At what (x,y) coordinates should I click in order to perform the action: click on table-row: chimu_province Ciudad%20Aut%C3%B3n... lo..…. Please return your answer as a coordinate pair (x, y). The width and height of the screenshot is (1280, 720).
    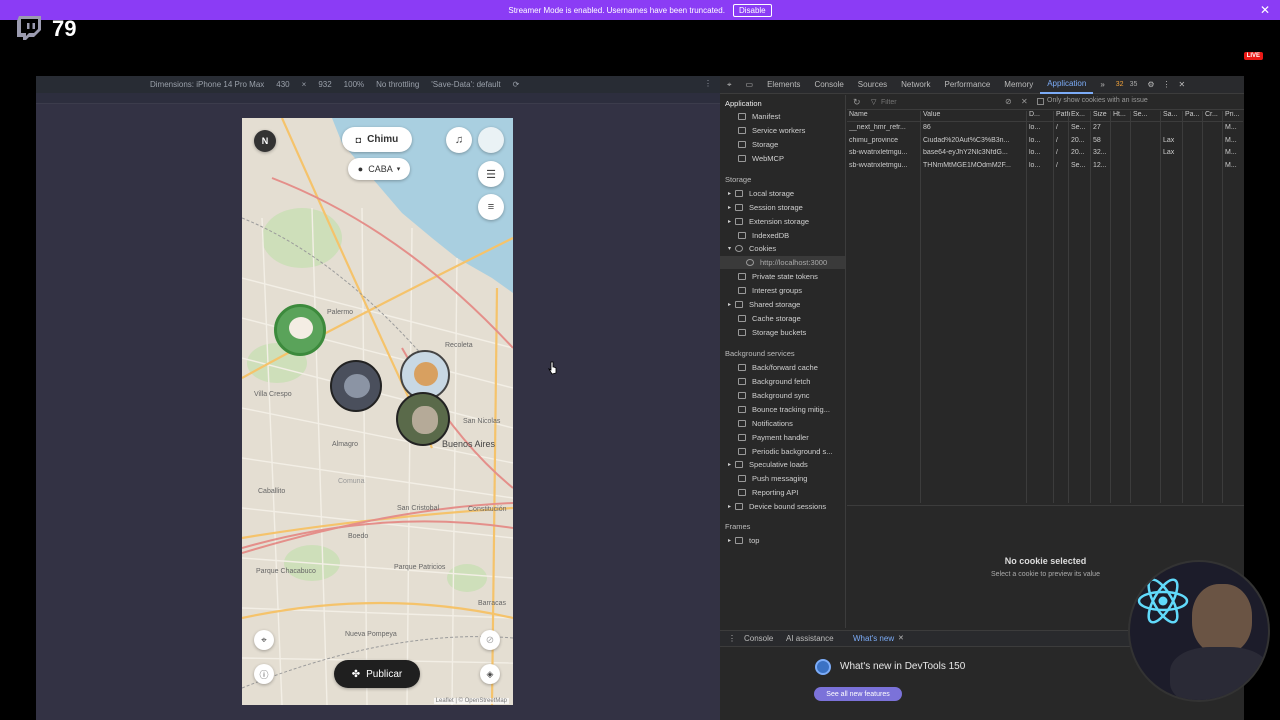
    Looking at the image, I should click on (1045, 143).